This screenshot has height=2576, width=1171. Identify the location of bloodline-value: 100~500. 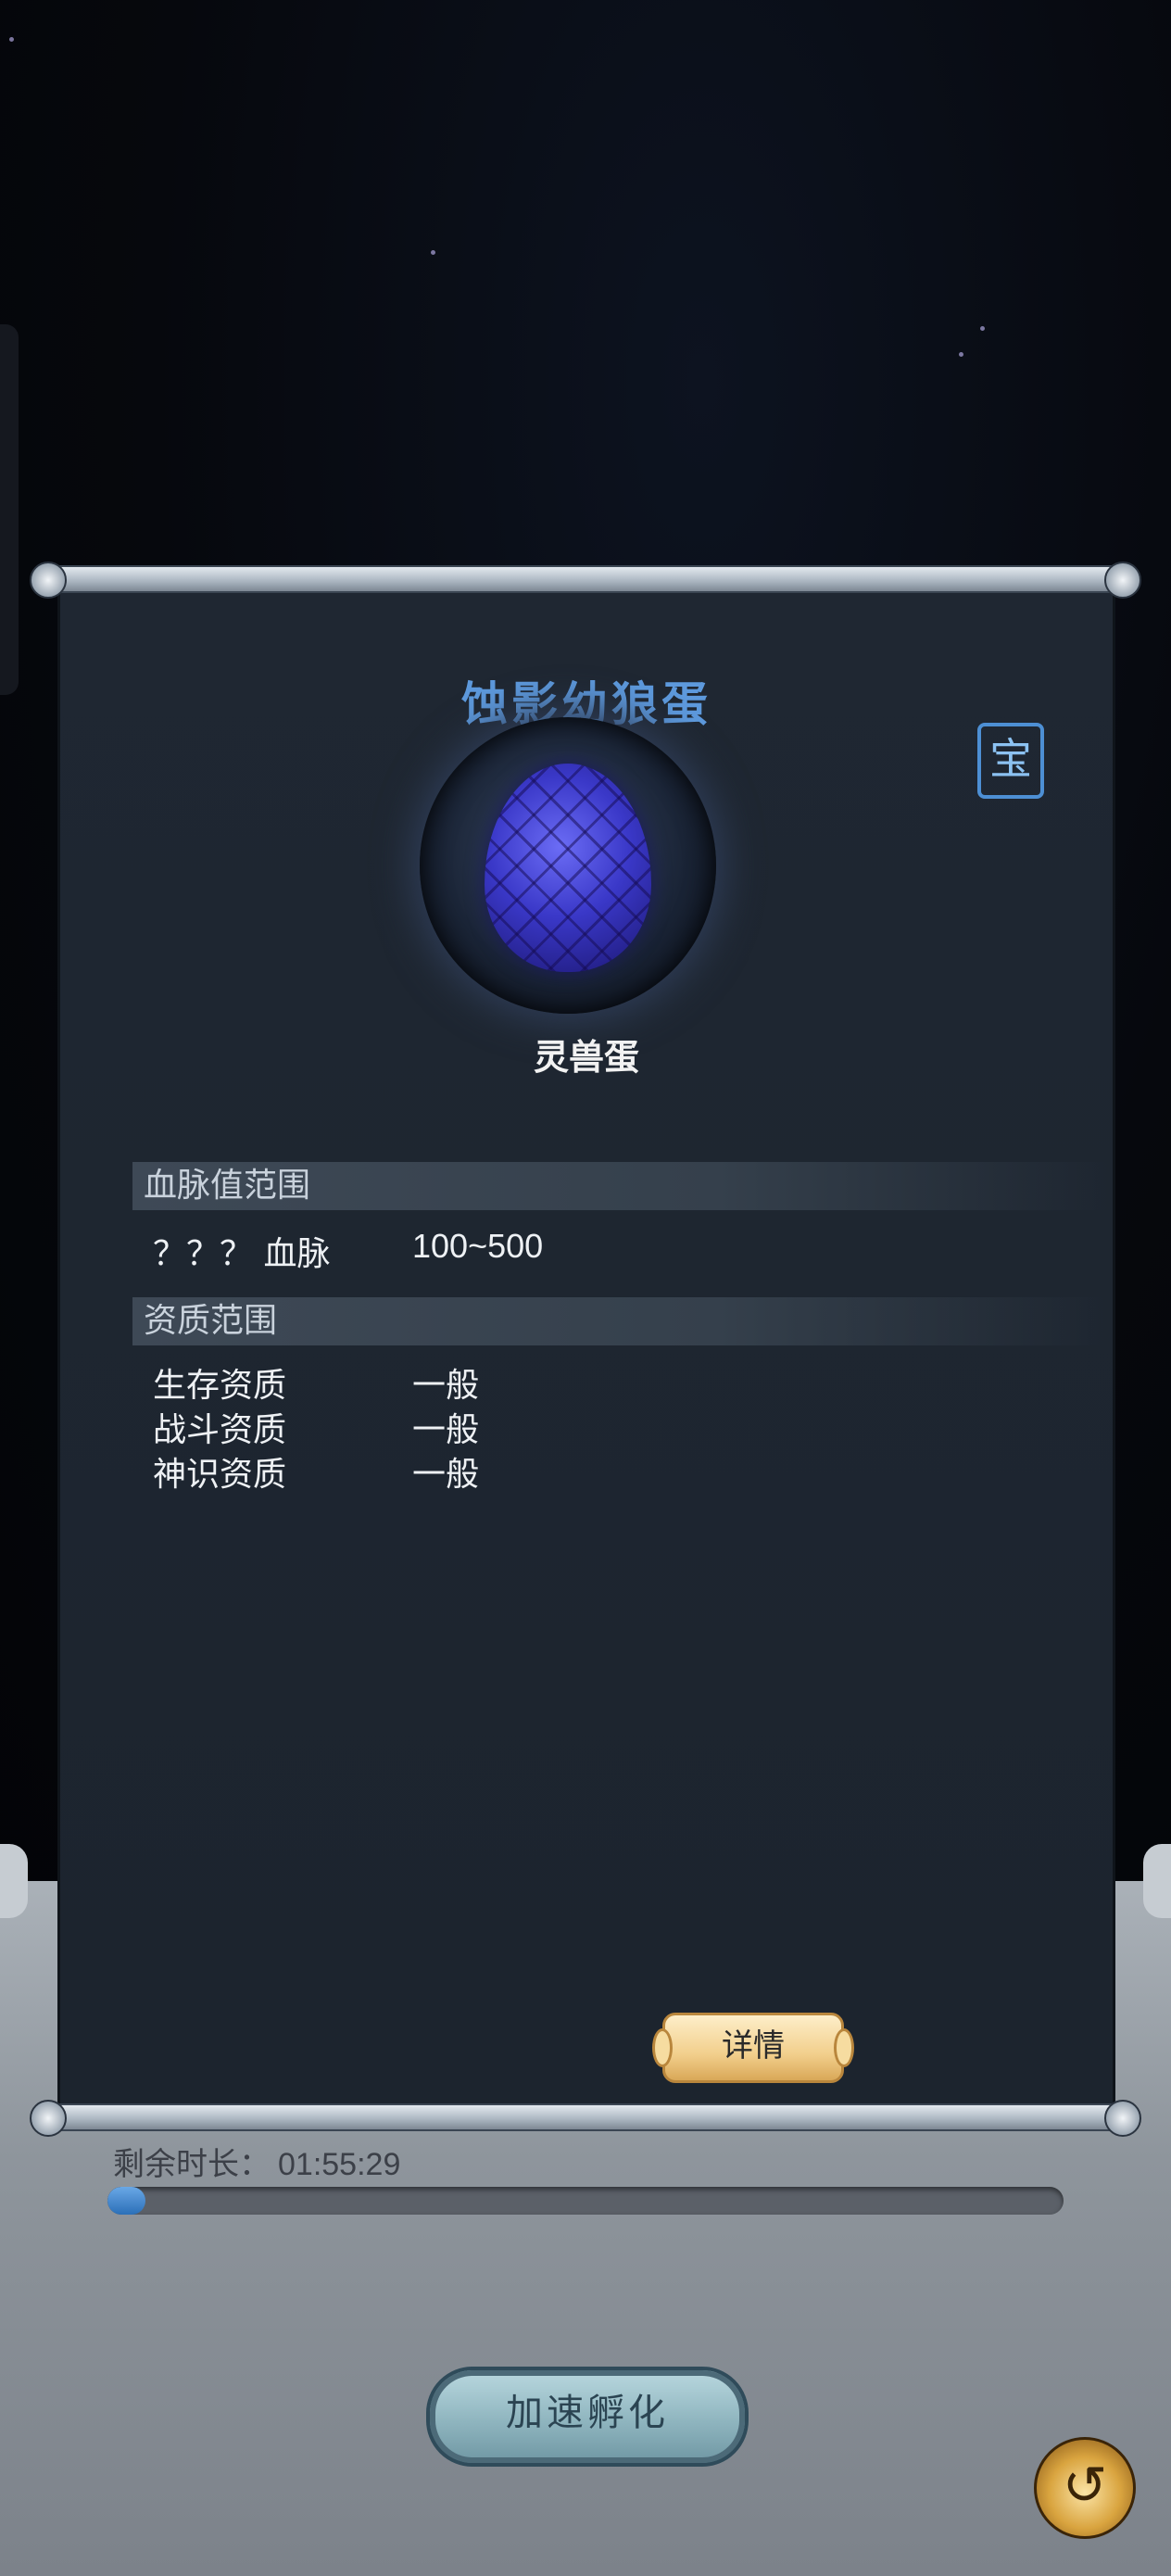
(478, 1246).